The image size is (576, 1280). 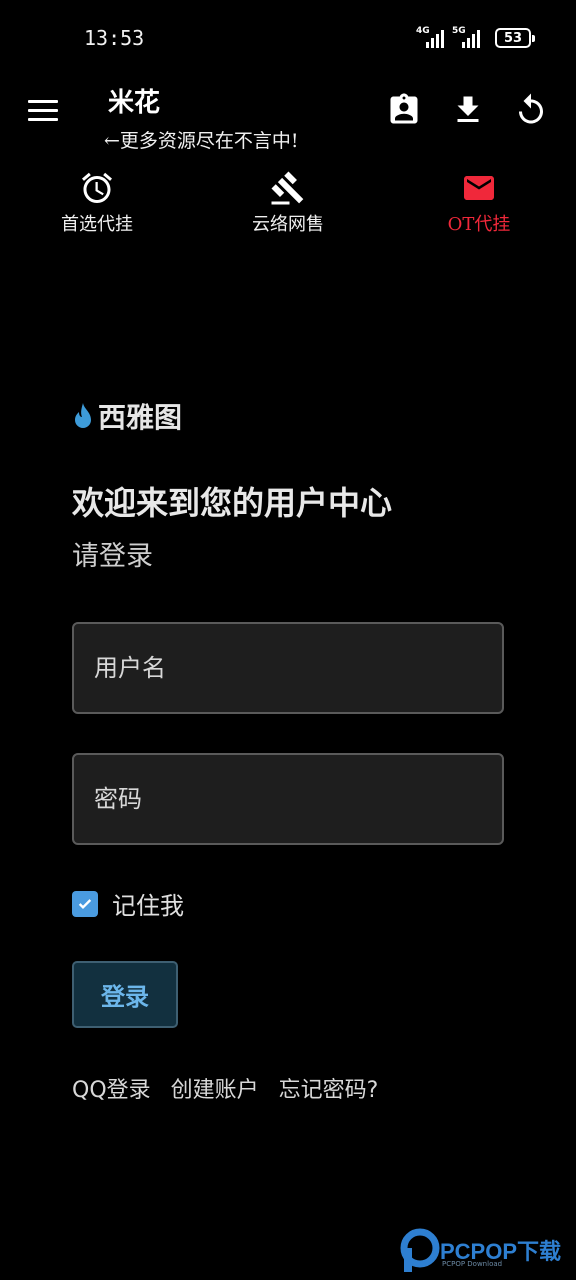 I want to click on refresh-icon, so click(x=531, y=110).